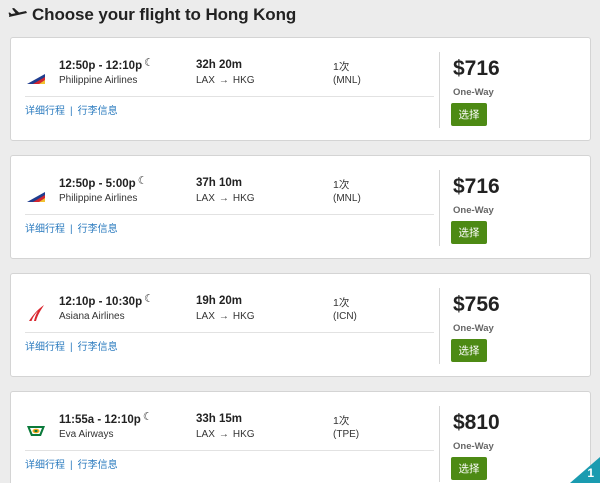 This screenshot has width=600, height=483. Describe the element at coordinates (106, 300) in the screenshot. I see `flight-times: 12:10p - 10:30p ☾` at that location.